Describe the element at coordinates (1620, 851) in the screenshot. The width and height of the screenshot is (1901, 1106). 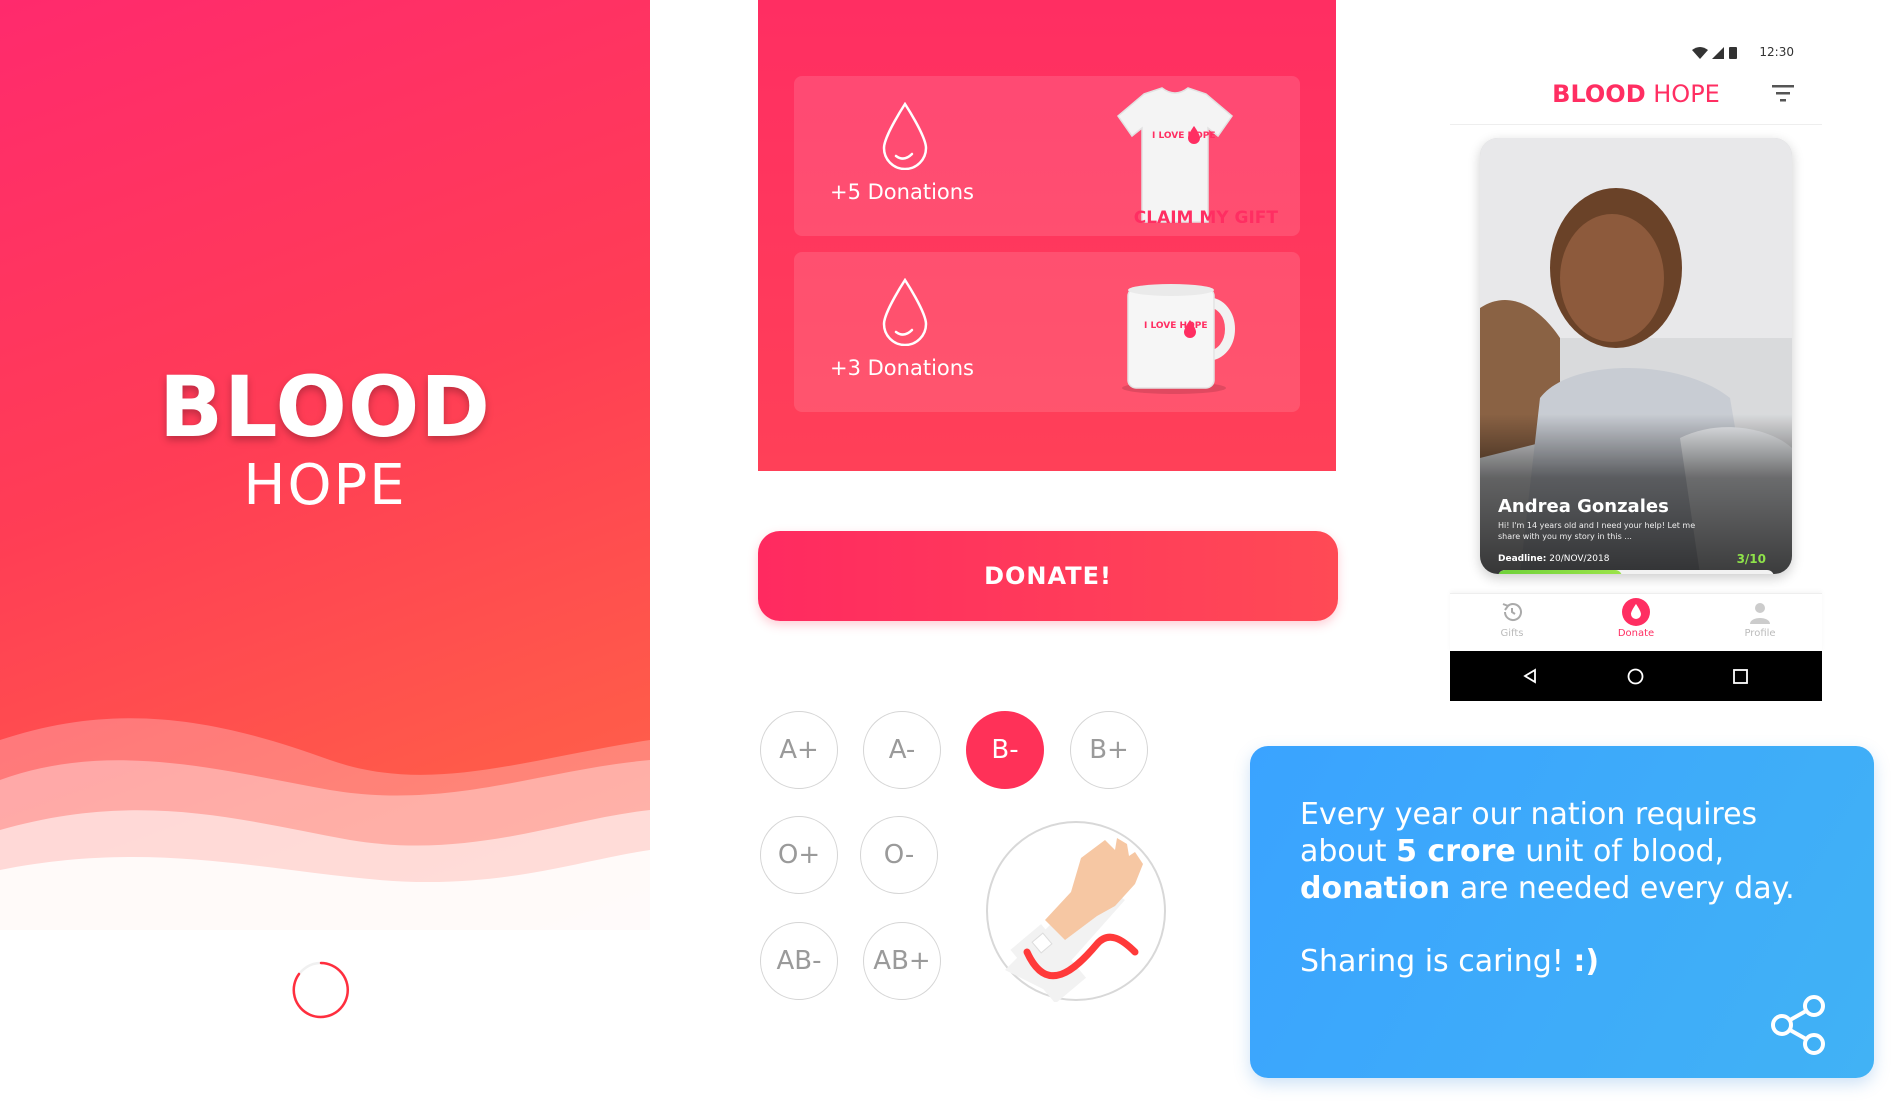
I see `share-line-2c: unit of blood,` at that location.